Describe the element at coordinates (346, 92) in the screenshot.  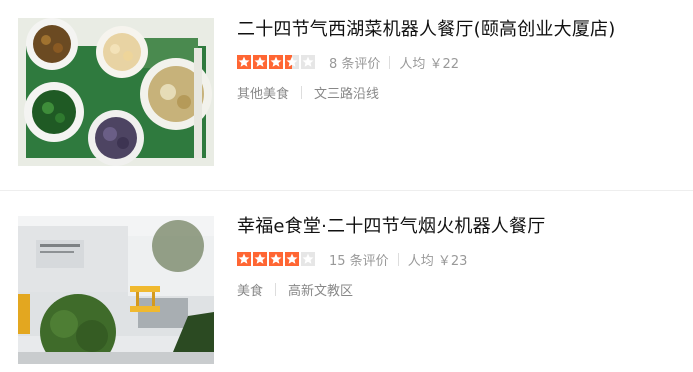
I see `area-tag: 文三路沿线` at that location.